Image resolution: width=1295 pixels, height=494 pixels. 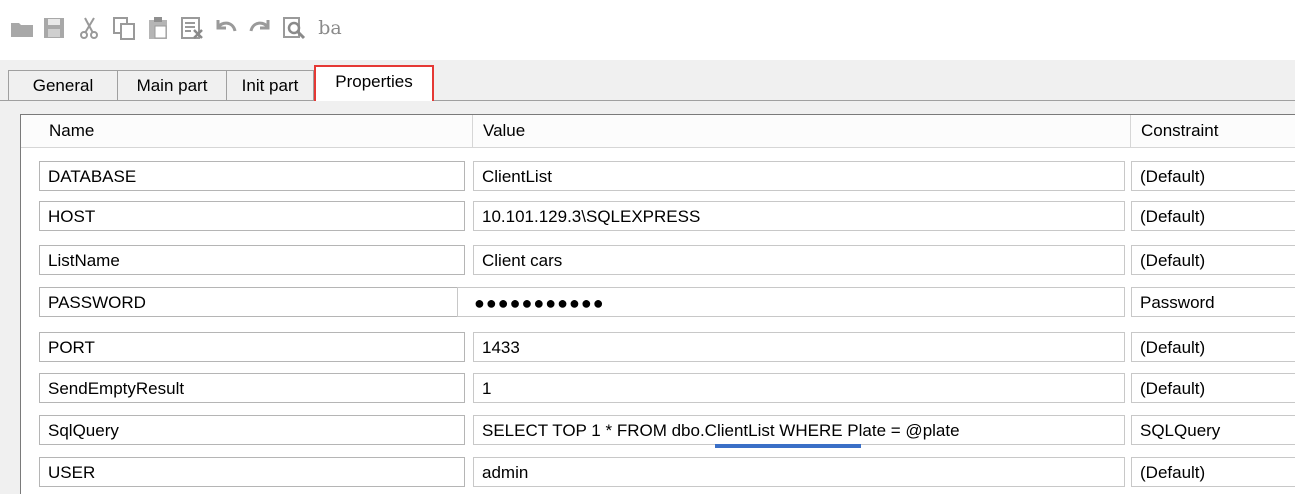 I want to click on open-folder-icon, so click(x=22, y=28).